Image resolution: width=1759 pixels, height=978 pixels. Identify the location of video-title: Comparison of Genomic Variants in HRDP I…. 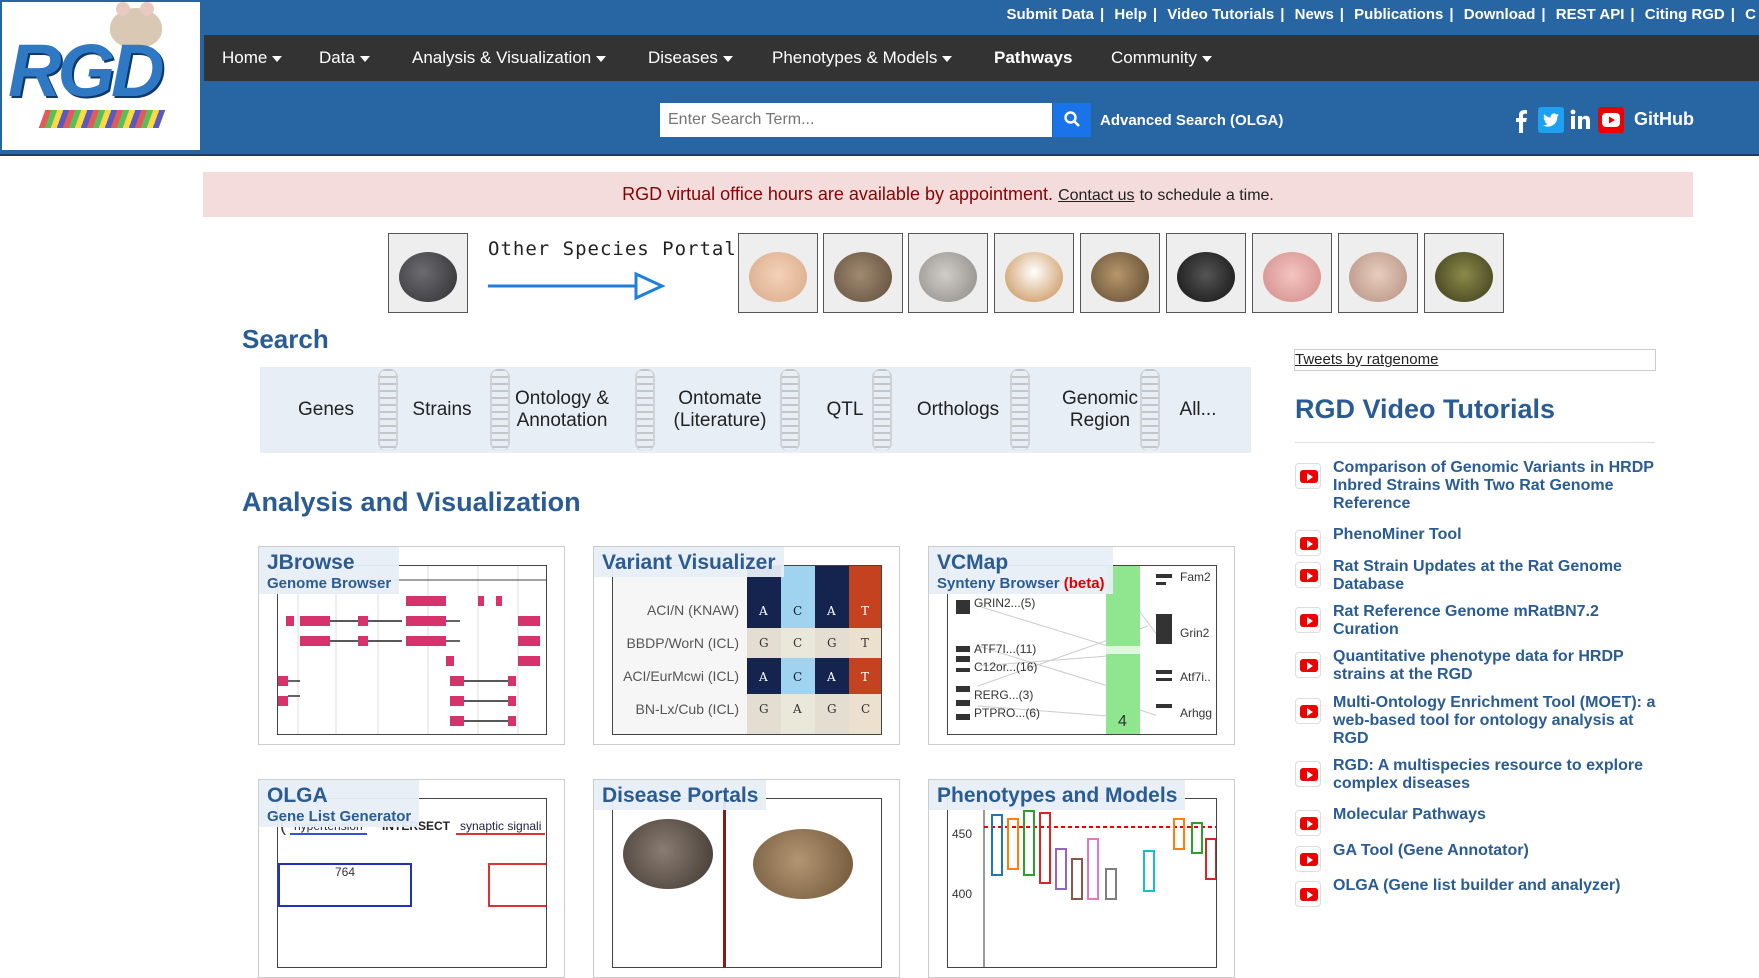
(1498, 486).